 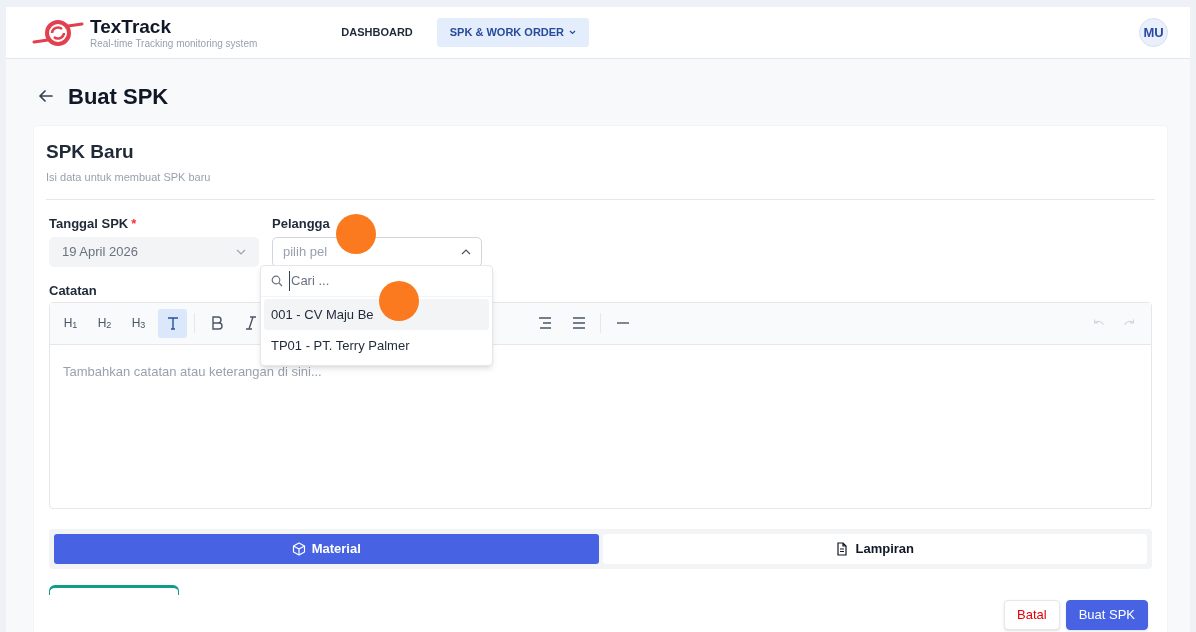 I want to click on paragraph-button, so click(x=172, y=323).